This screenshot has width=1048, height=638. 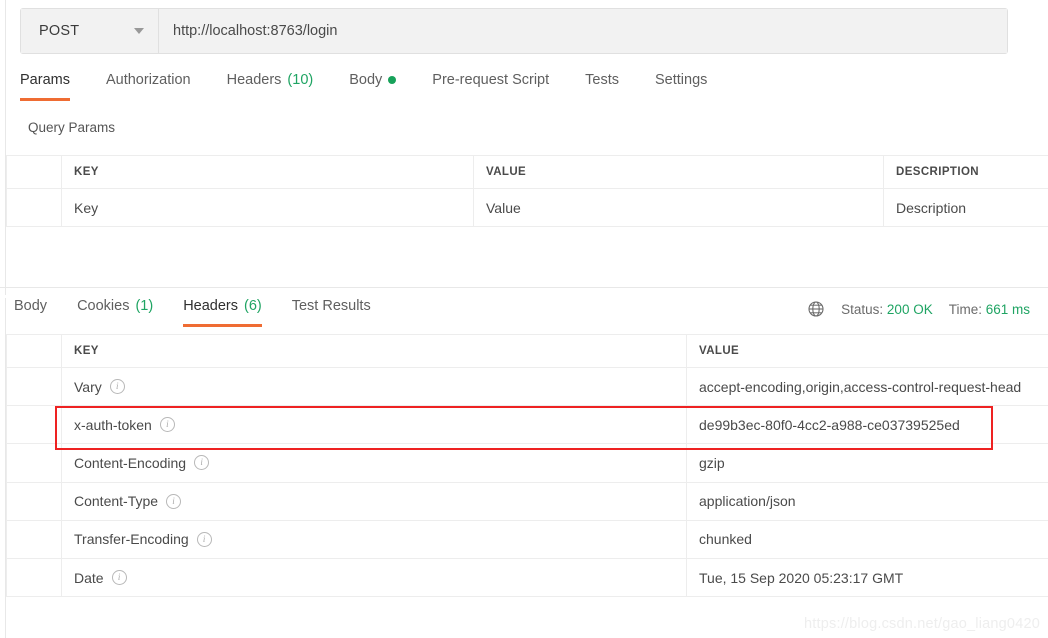 What do you see at coordinates (72, 127) in the screenshot?
I see `query-params-title: Query Params` at bounding box center [72, 127].